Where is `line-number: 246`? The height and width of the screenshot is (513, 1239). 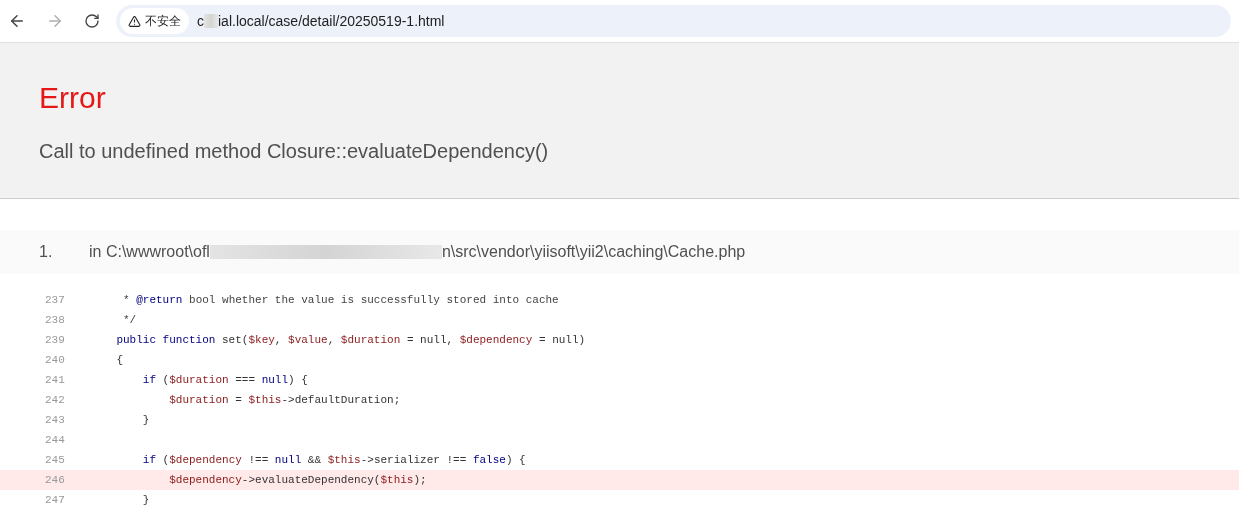
line-number: 246 is located at coordinates (55, 480).